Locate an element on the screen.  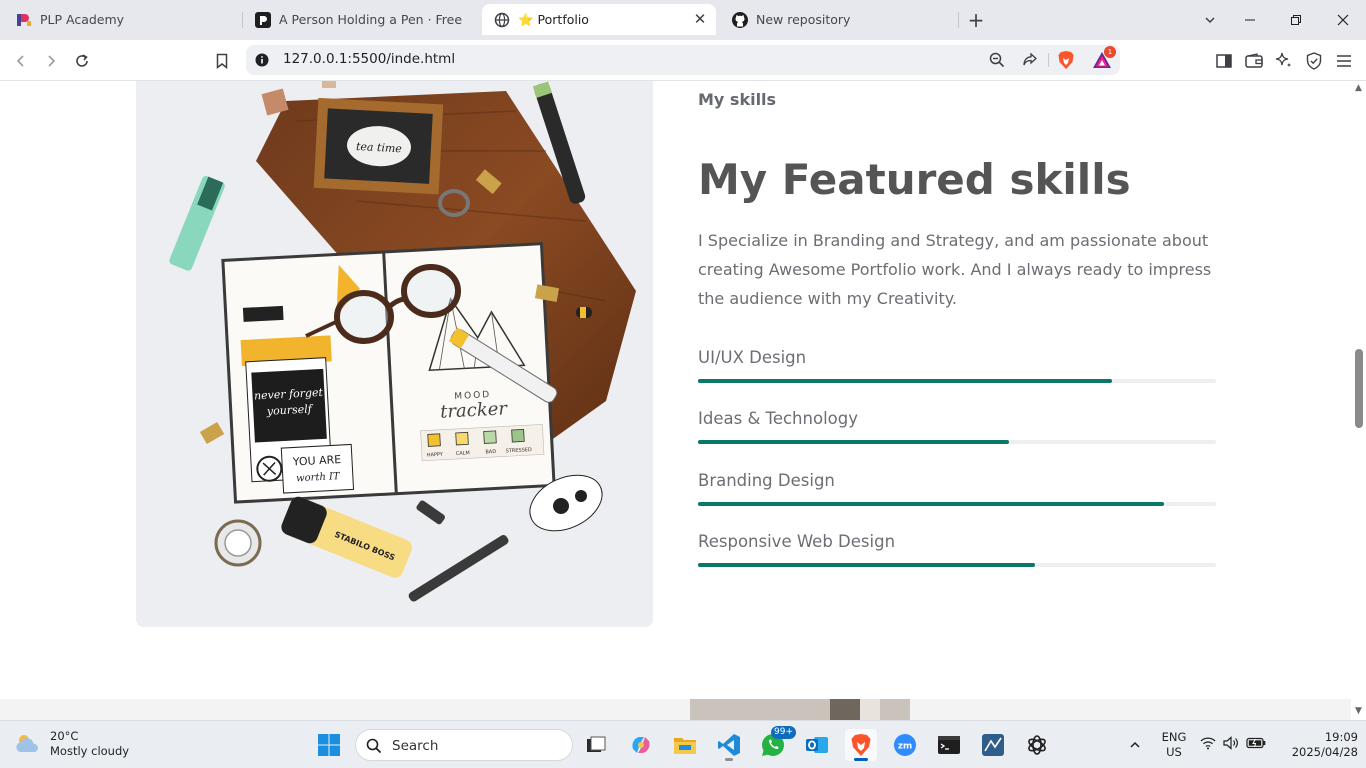
share-button is located at coordinates (1030, 60).